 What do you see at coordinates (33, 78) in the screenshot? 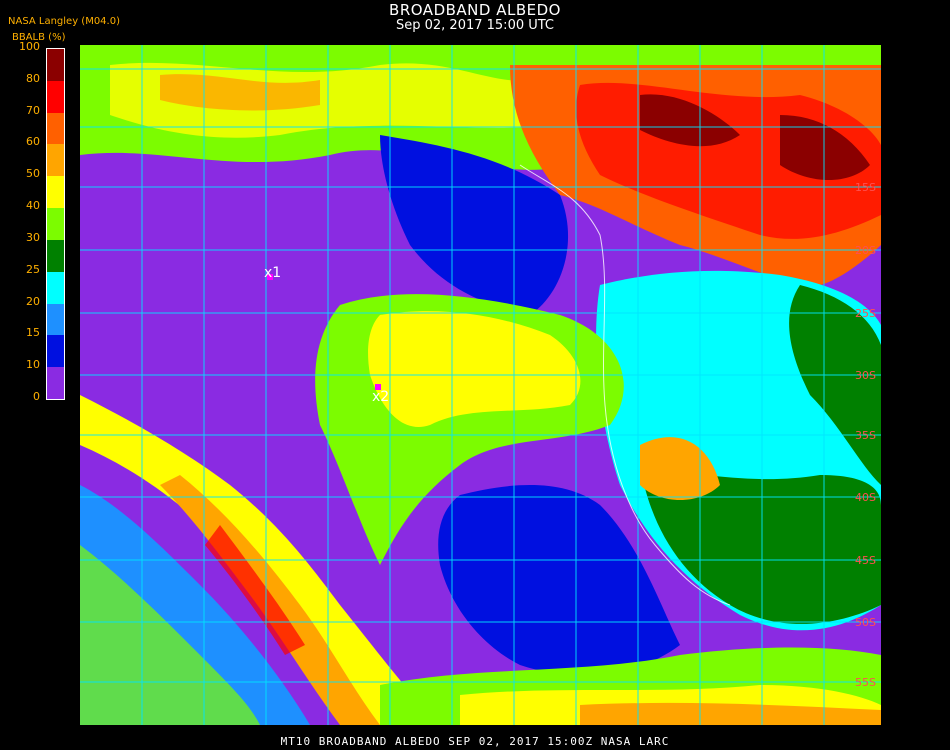
I see `legend-tick-label: 80` at bounding box center [33, 78].